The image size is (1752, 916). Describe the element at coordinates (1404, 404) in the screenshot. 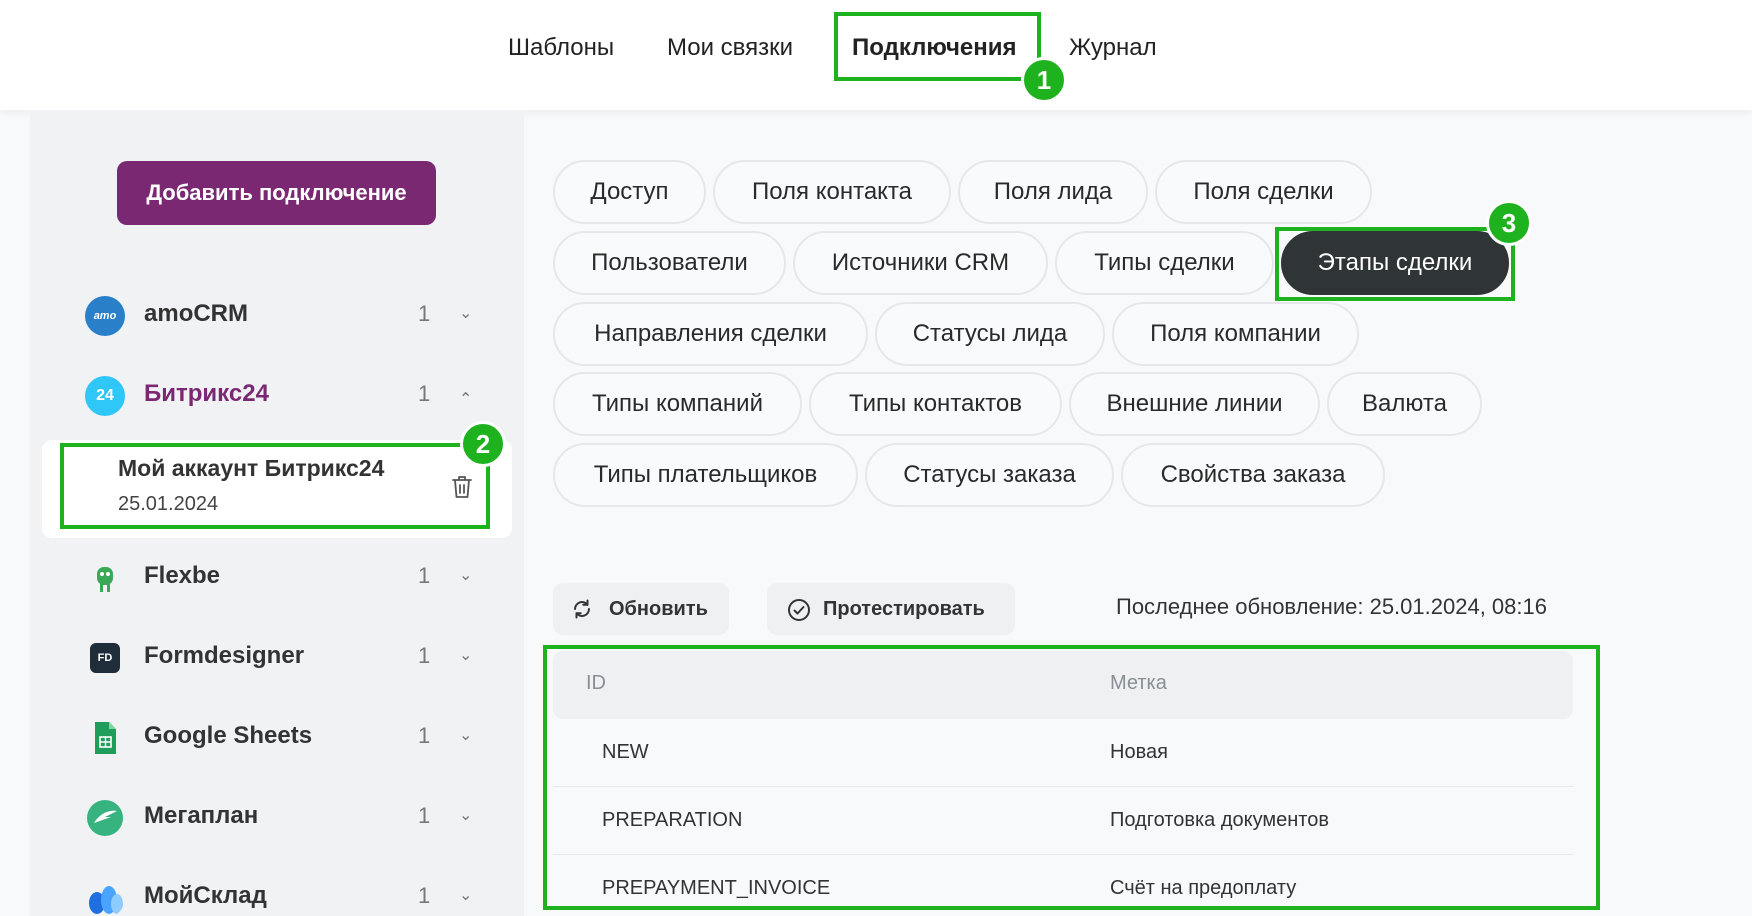

I see `pill-currency: Валюта` at that location.